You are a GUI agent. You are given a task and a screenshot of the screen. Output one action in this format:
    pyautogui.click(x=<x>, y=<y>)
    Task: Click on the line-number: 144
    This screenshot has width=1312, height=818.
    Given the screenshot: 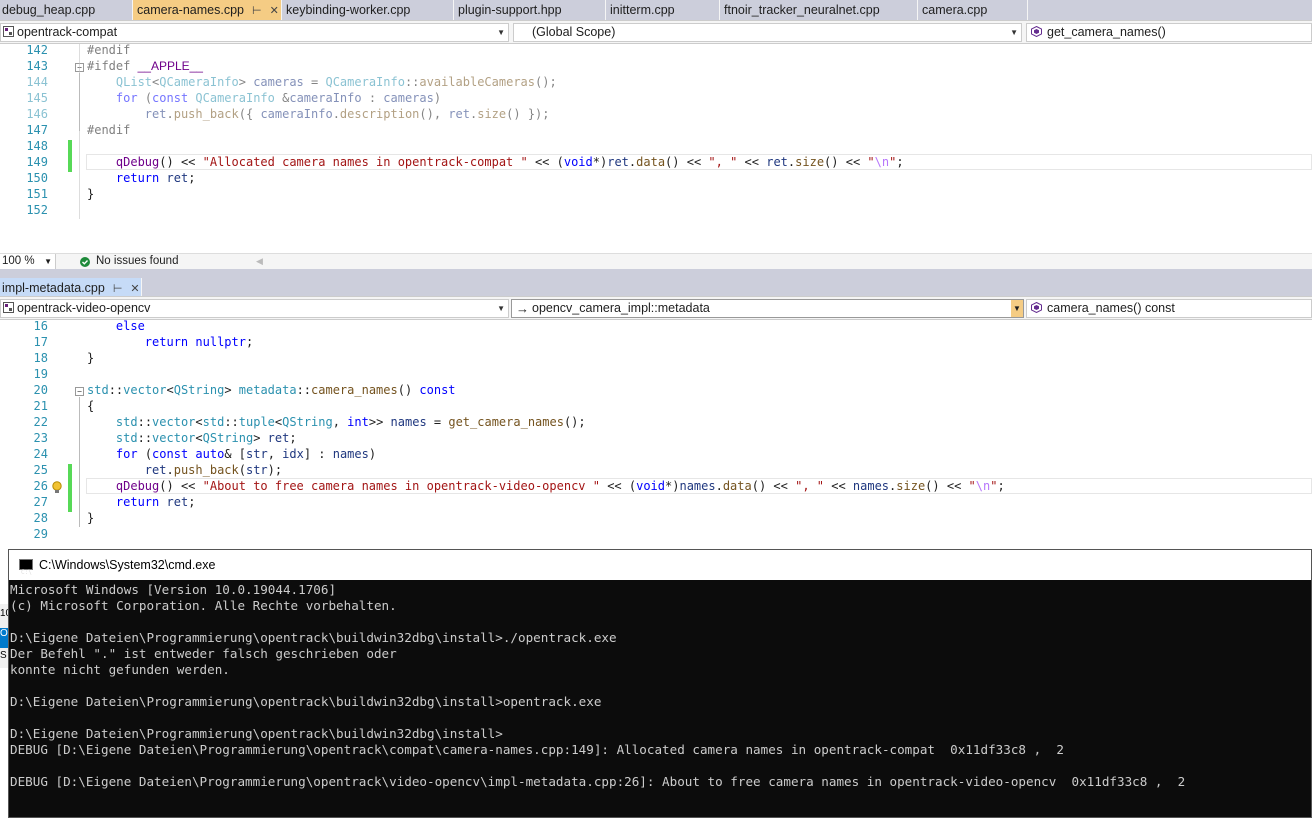 What is the action you would take?
    pyautogui.click(x=37, y=82)
    